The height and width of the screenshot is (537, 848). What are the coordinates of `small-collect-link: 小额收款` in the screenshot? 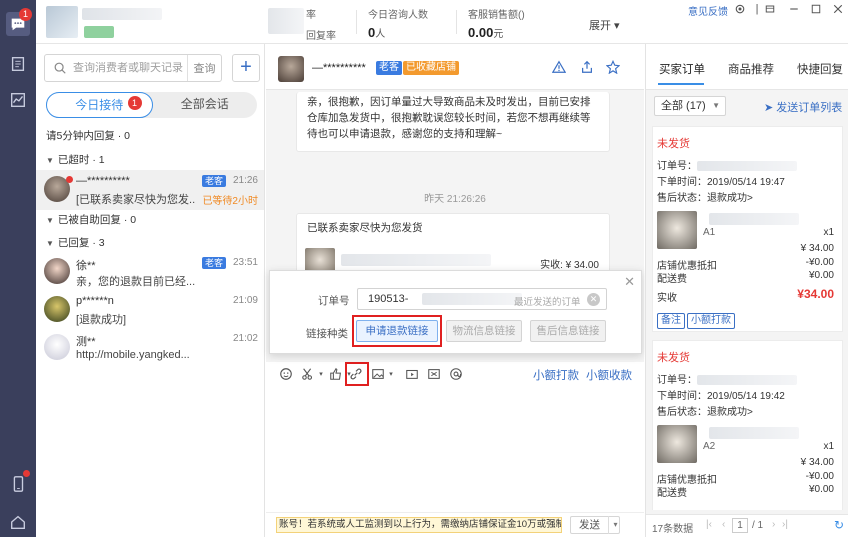 It's located at (609, 375).